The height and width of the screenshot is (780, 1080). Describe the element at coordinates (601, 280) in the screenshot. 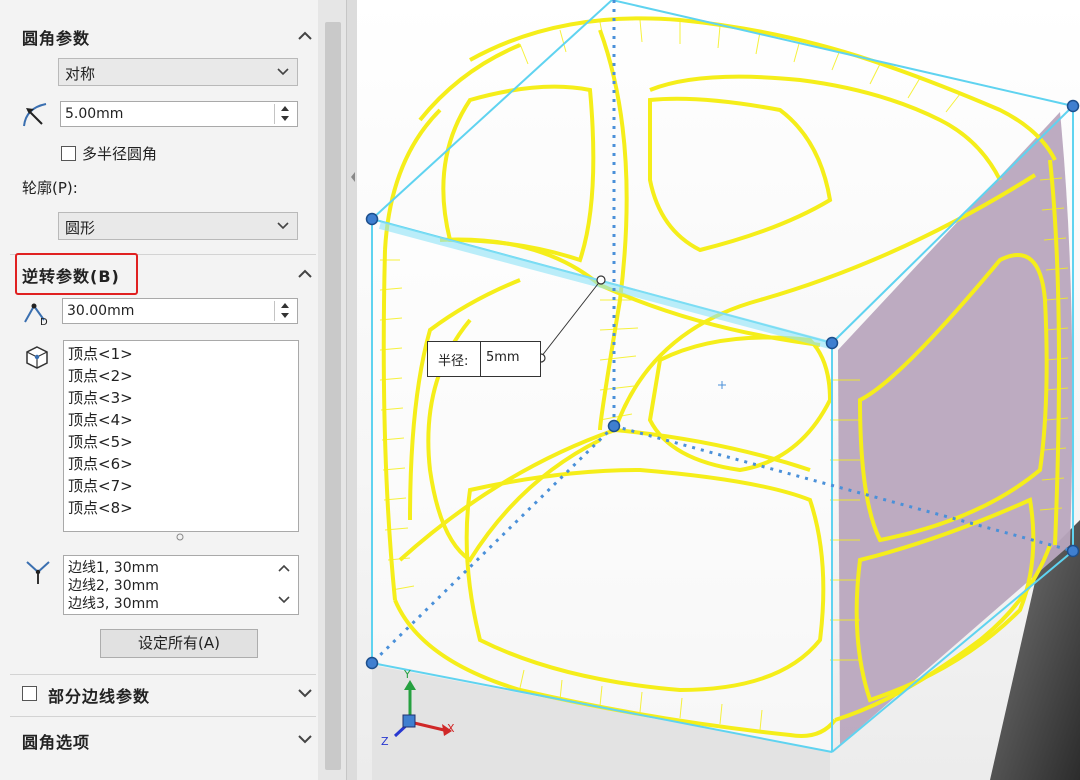

I see `callout-anchor` at that location.